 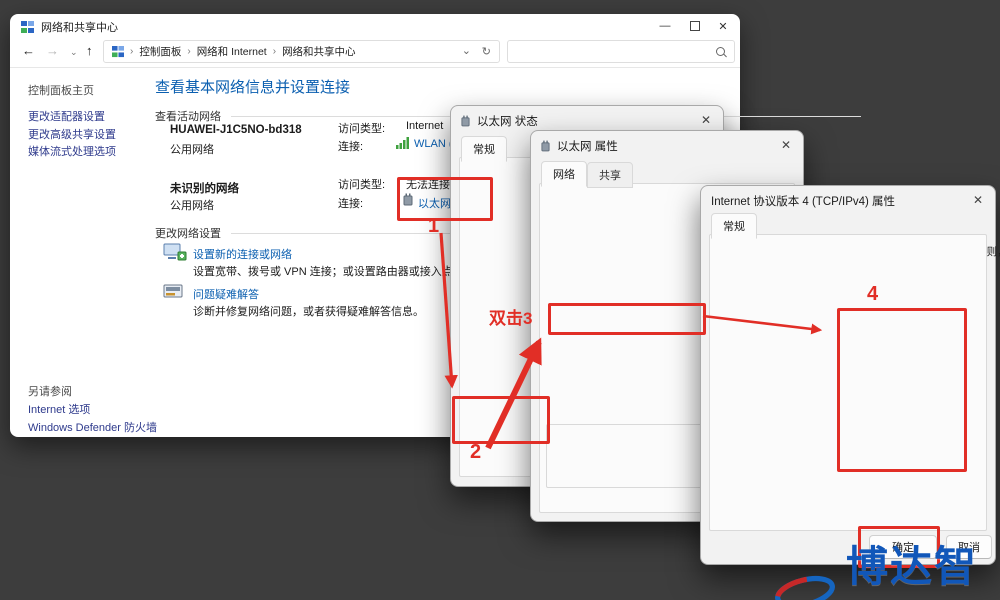 What do you see at coordinates (912, 566) in the screenshot?
I see `watermark-brand: 博达智联` at bounding box center [912, 566].